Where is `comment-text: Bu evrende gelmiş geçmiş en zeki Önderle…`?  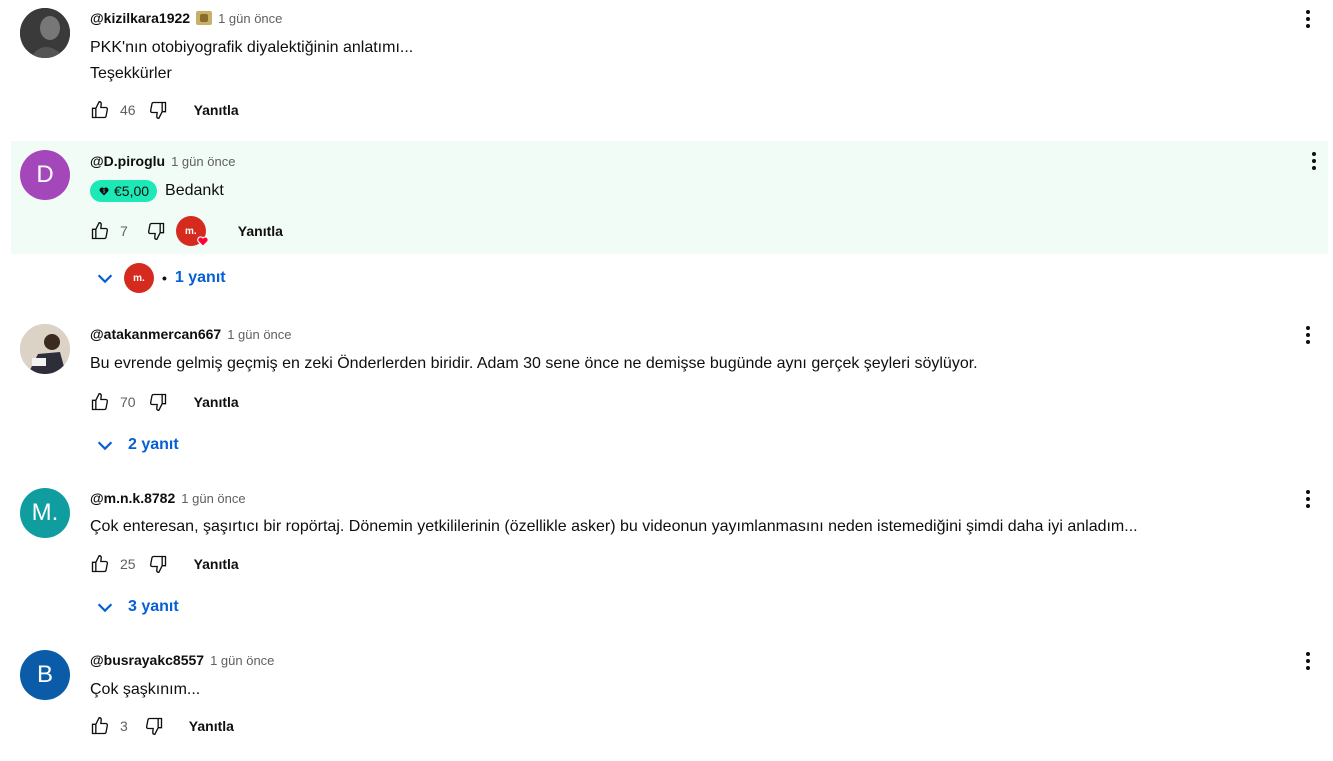
comment-text: Bu evrende gelmiş geçmiş en zeki Önderle… is located at coordinates (534, 363).